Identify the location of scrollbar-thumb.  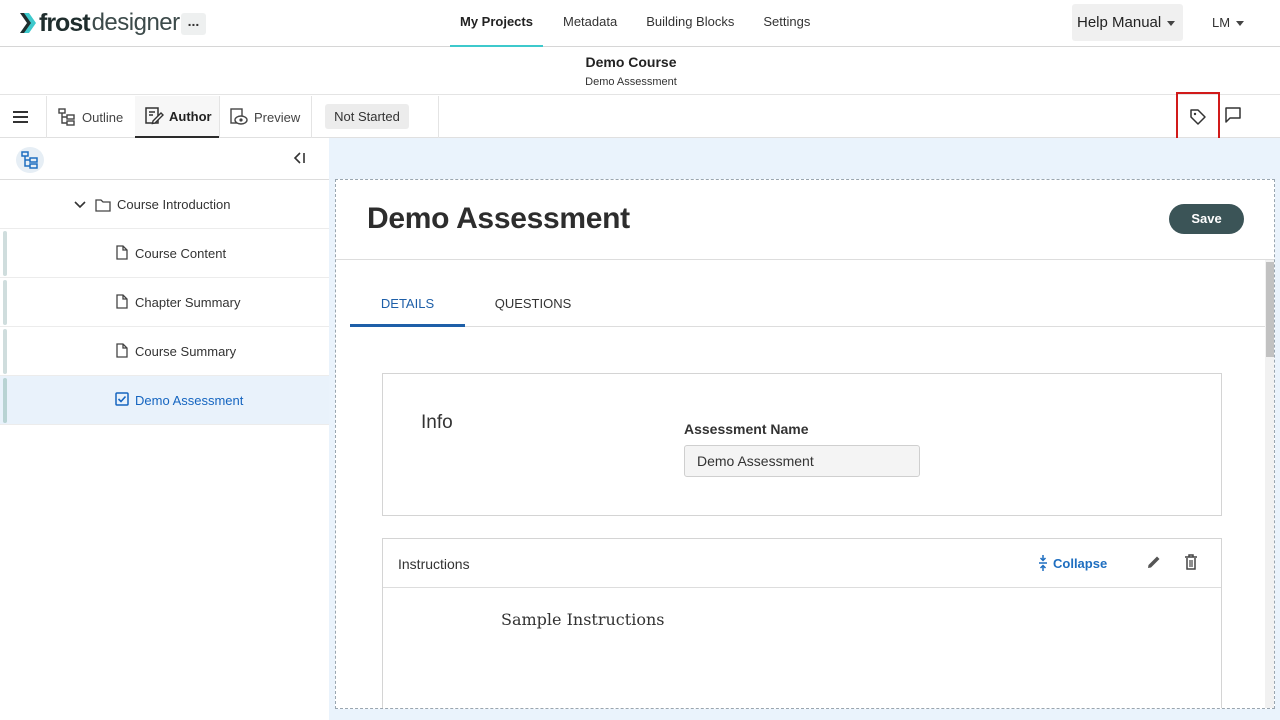
(1270, 309).